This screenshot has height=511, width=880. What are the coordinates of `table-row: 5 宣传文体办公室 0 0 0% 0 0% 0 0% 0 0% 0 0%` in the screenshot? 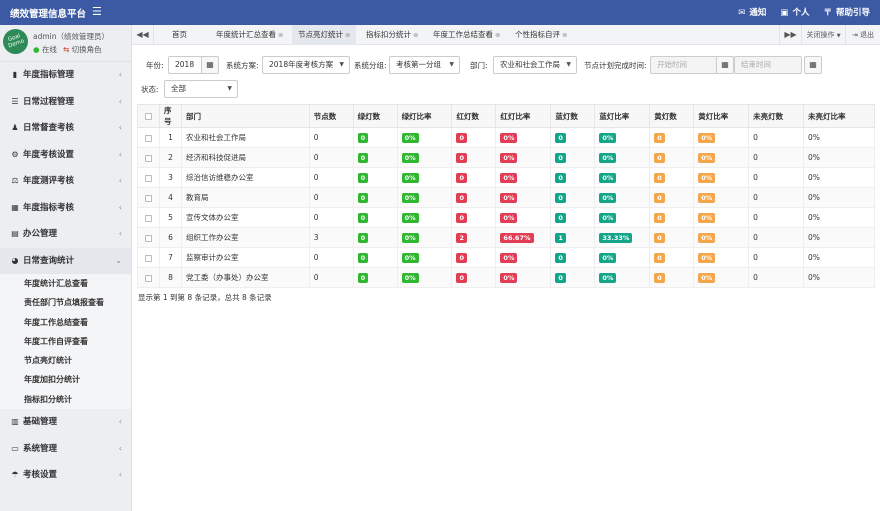 It's located at (506, 217).